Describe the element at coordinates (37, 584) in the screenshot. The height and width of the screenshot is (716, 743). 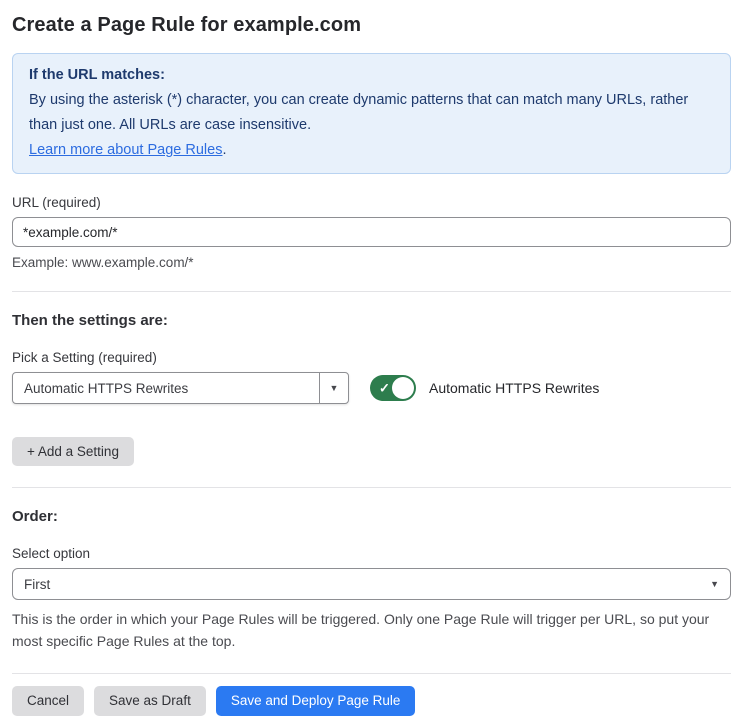
I see `order-select-value: First` at that location.